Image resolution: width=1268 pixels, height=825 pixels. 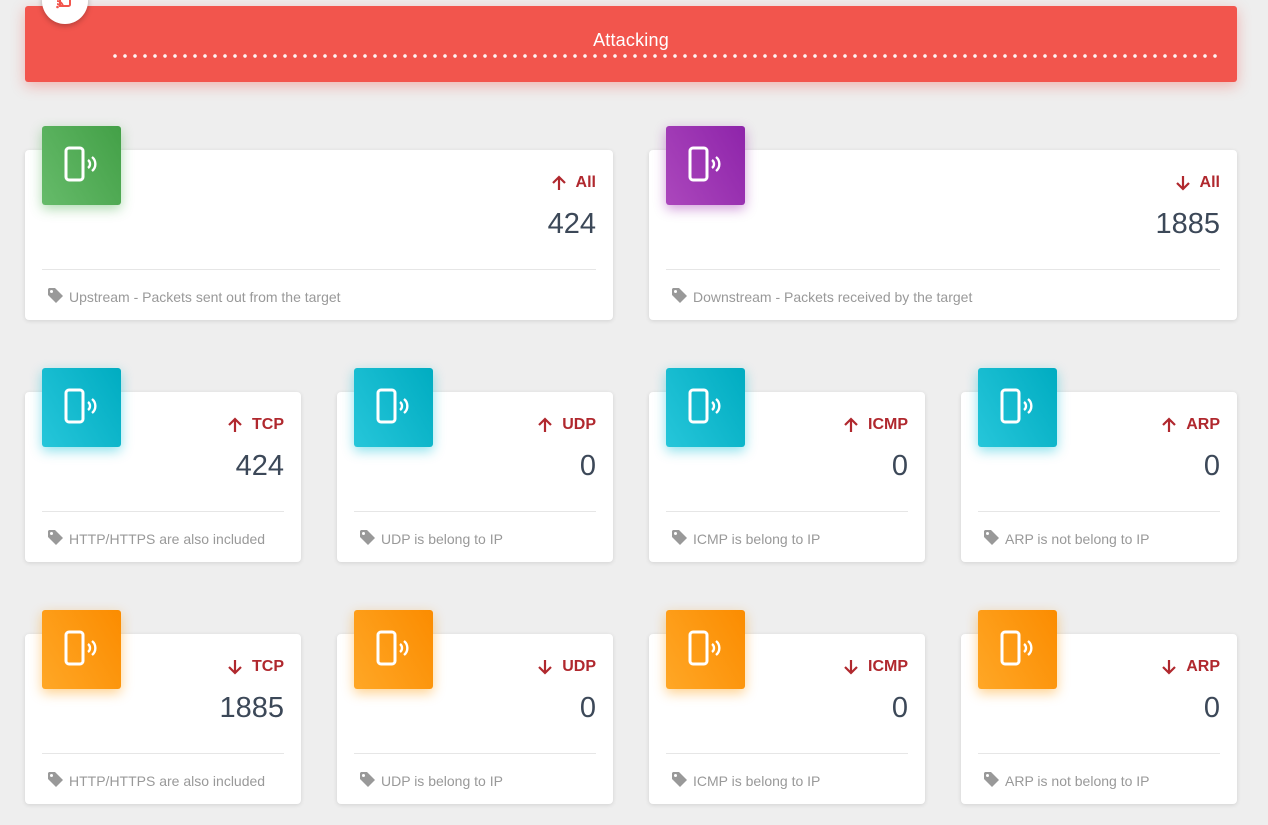 I want to click on stat-label: UDP, so click(x=566, y=425).